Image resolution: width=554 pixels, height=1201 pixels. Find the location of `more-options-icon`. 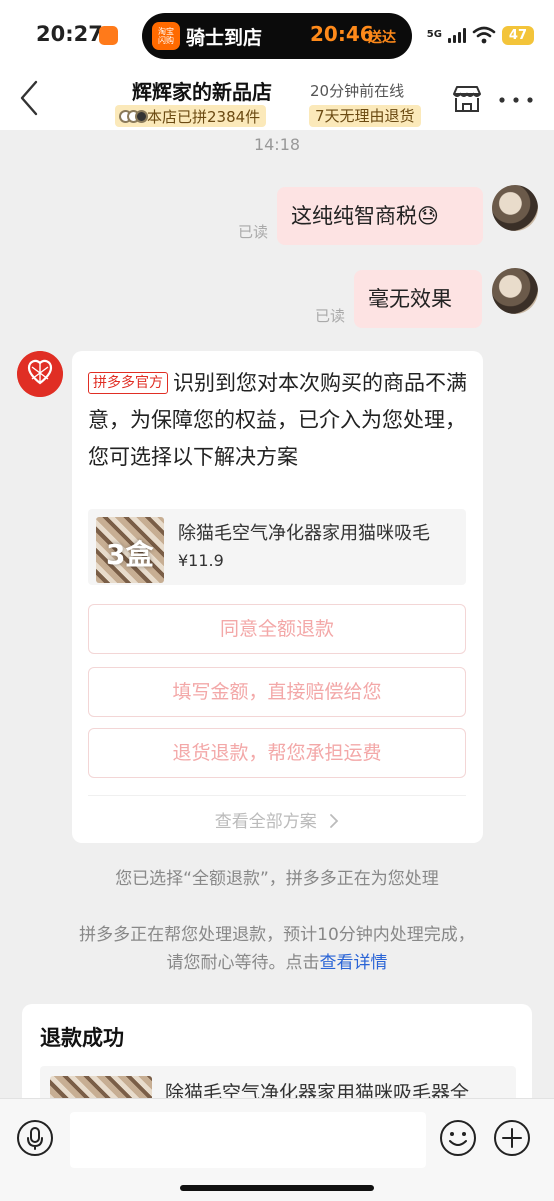

more-options-icon is located at coordinates (516, 100).